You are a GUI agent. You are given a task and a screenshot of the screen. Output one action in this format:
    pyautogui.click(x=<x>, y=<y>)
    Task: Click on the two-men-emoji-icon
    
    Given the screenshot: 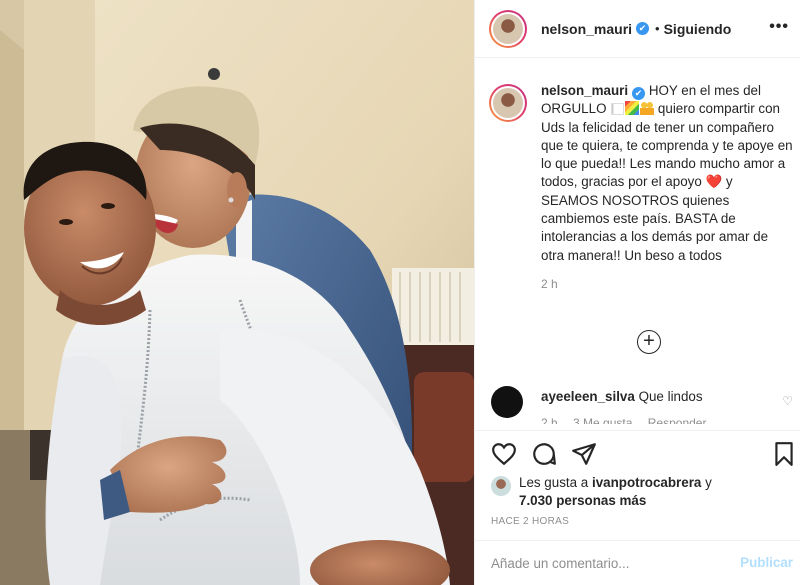 What is the action you would take?
    pyautogui.click(x=647, y=108)
    